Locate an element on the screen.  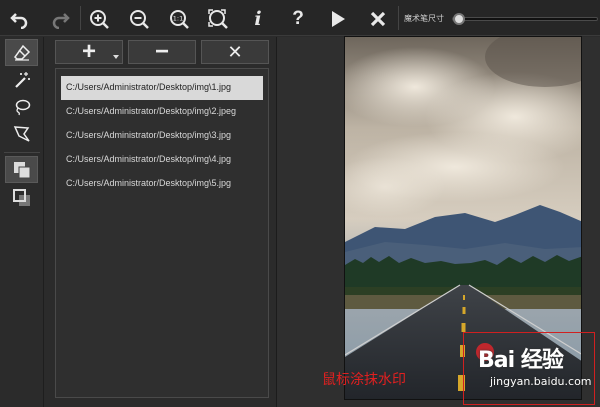
undo-icon is located at coordinates (19, 21).